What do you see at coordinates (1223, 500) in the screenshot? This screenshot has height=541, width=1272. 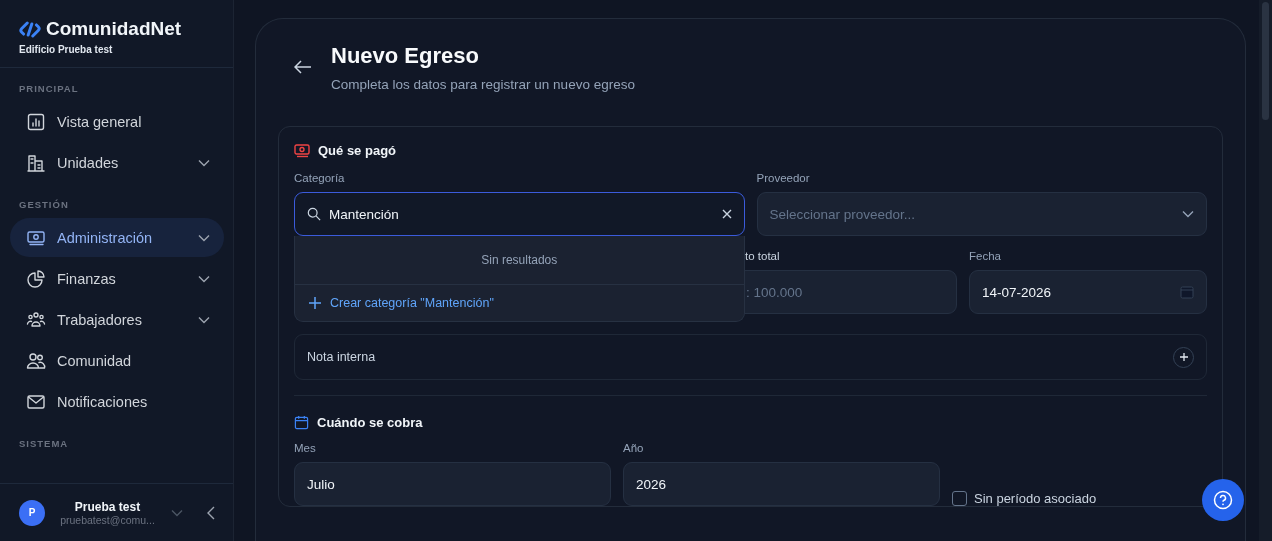 I see `help-icon` at bounding box center [1223, 500].